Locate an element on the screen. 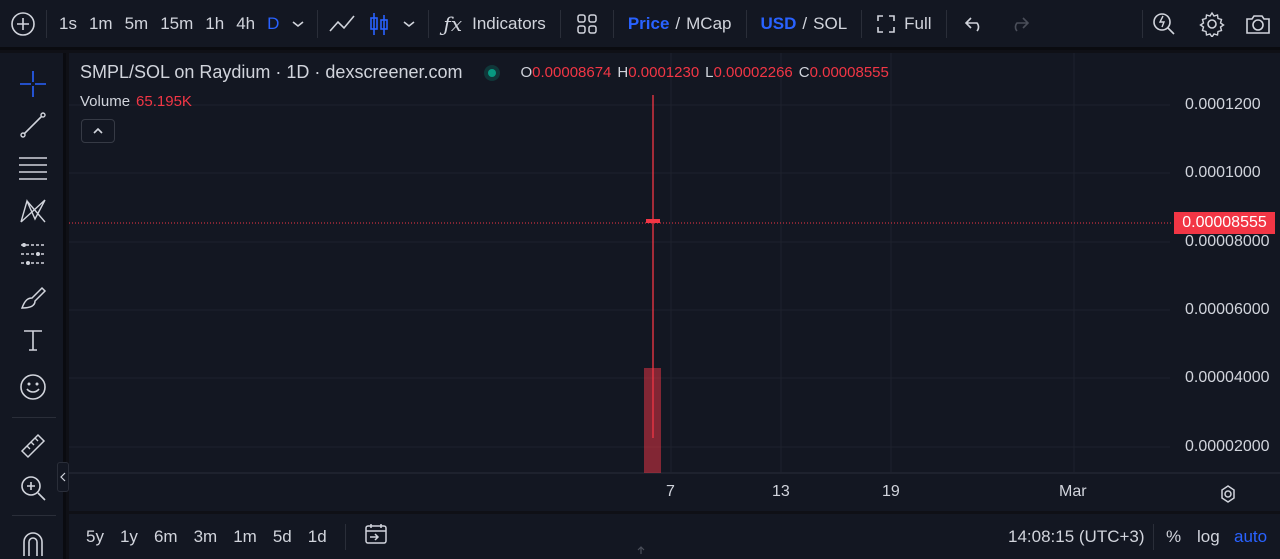 The width and height of the screenshot is (1280, 559). screenshot-button is located at coordinates (1258, 24).